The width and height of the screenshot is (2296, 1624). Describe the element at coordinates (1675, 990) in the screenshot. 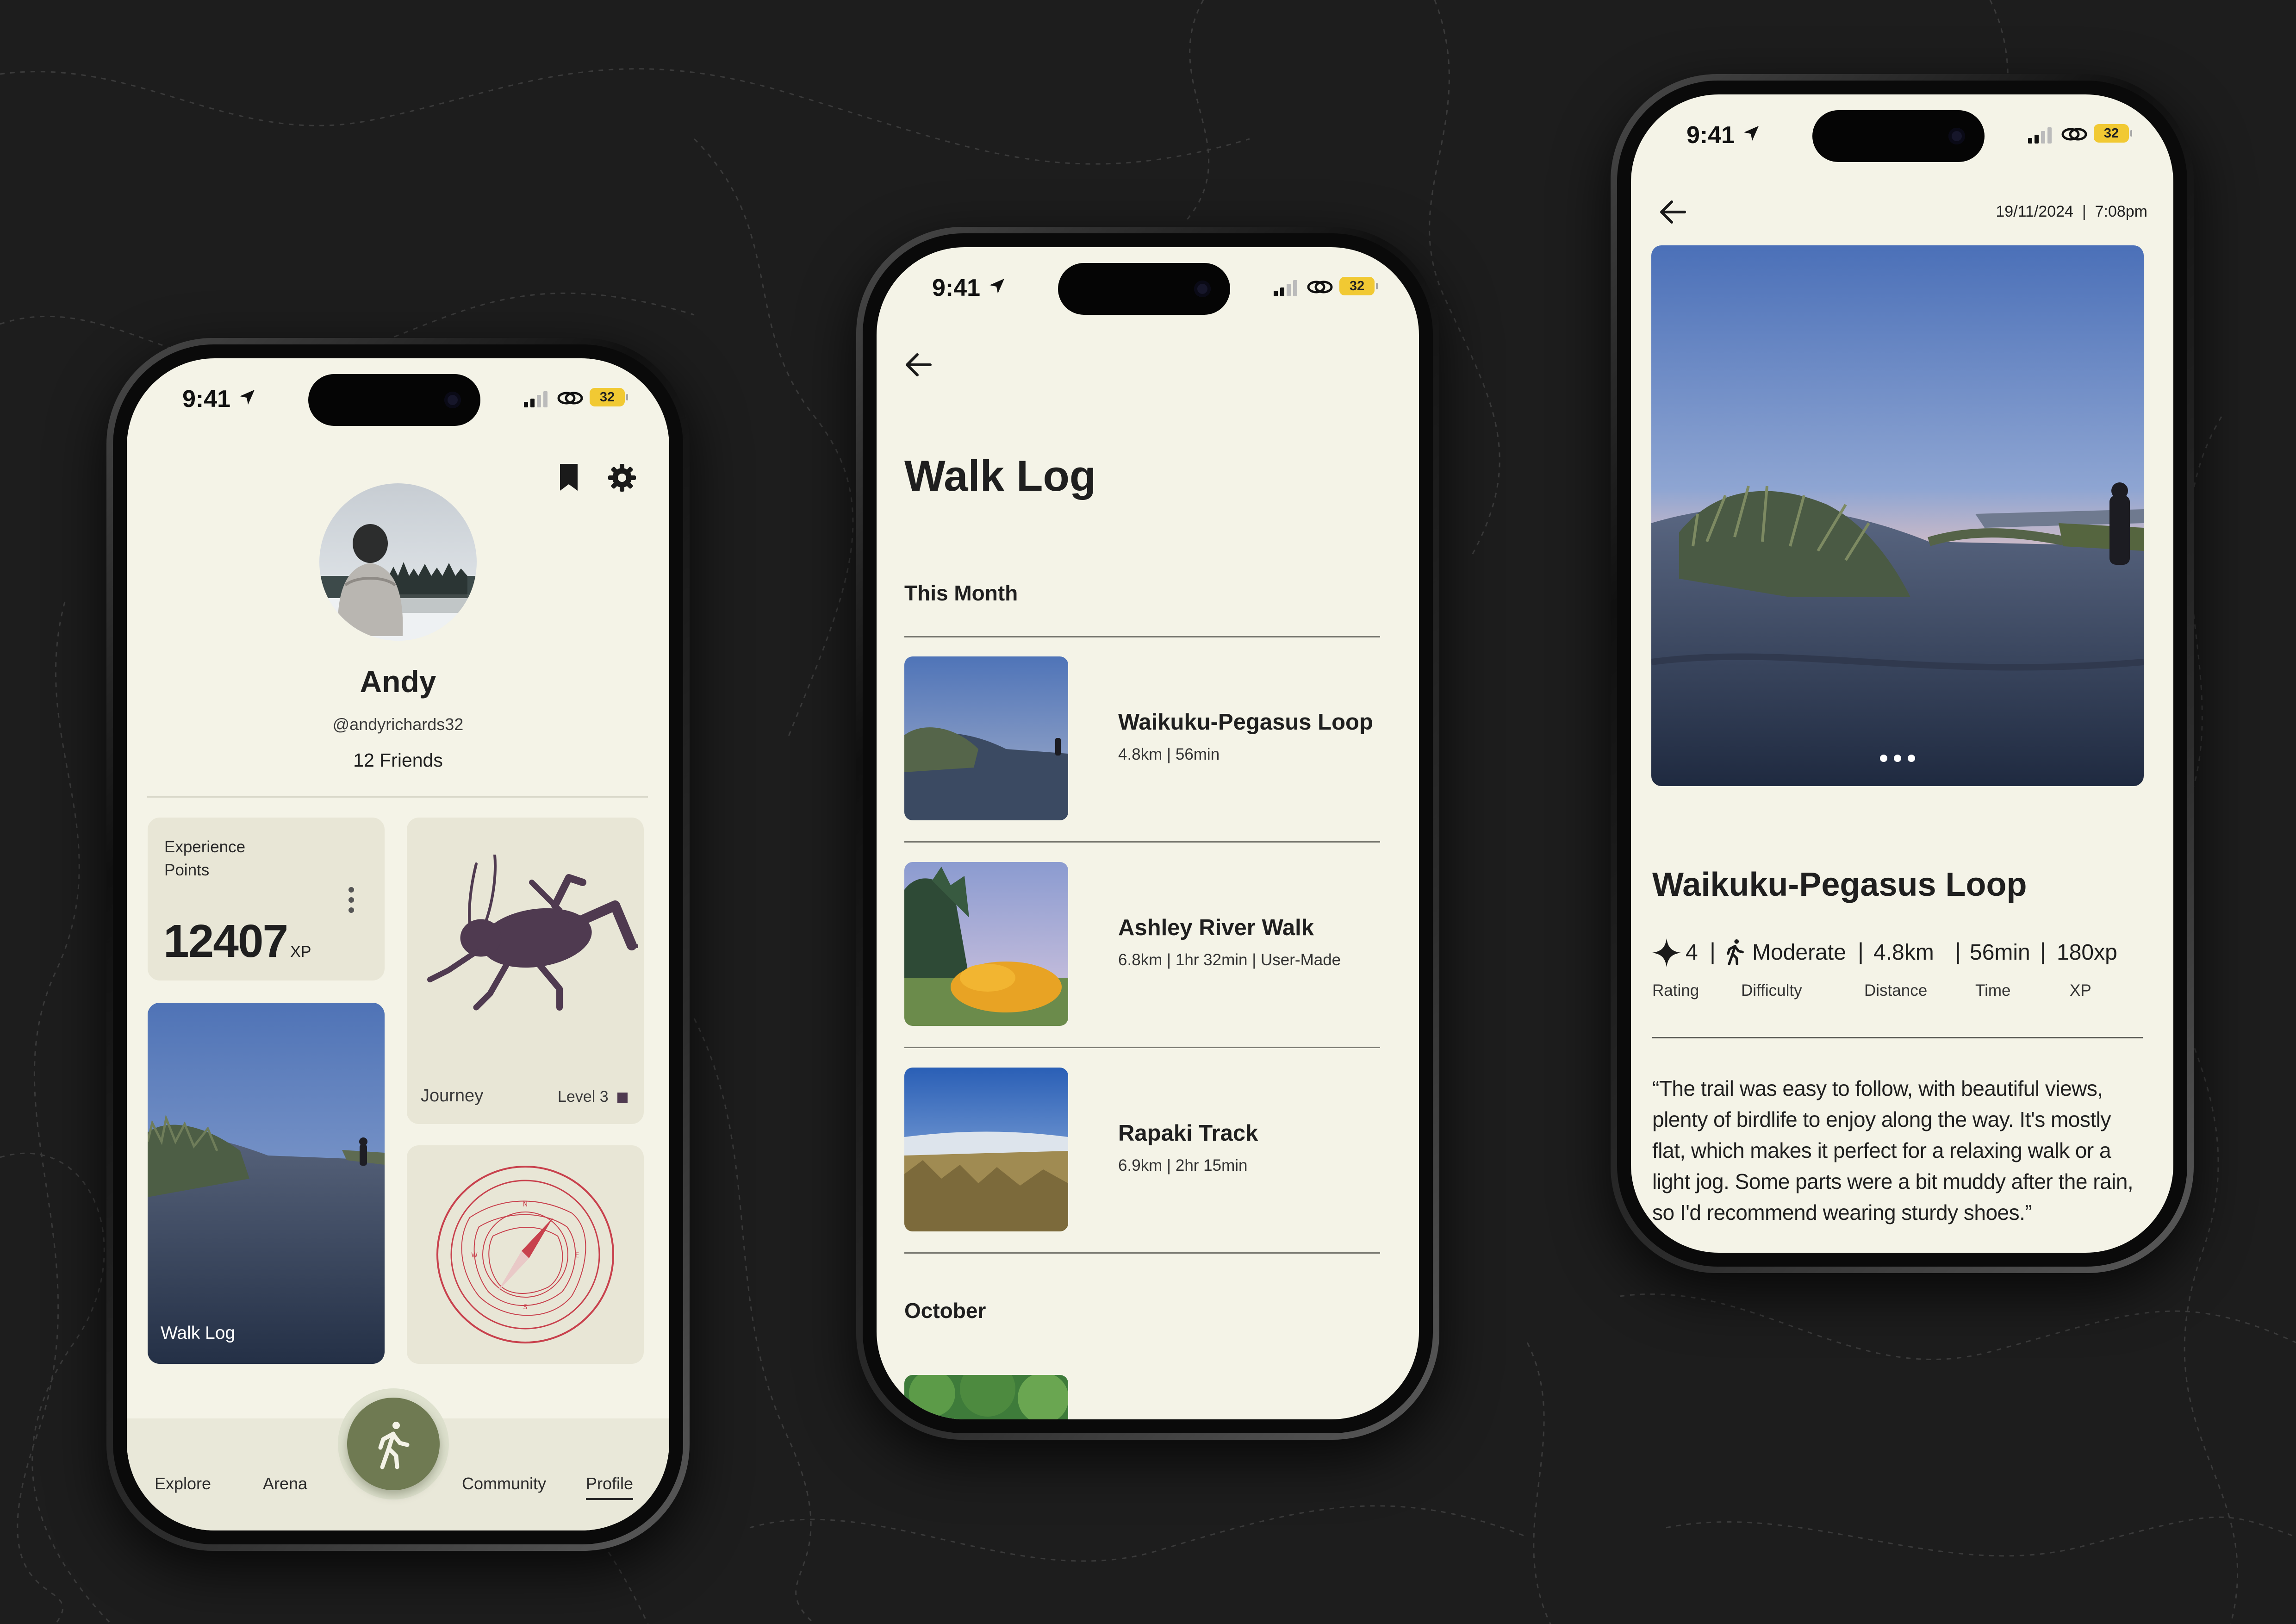

I see `stat-rating-label: Rating` at that location.